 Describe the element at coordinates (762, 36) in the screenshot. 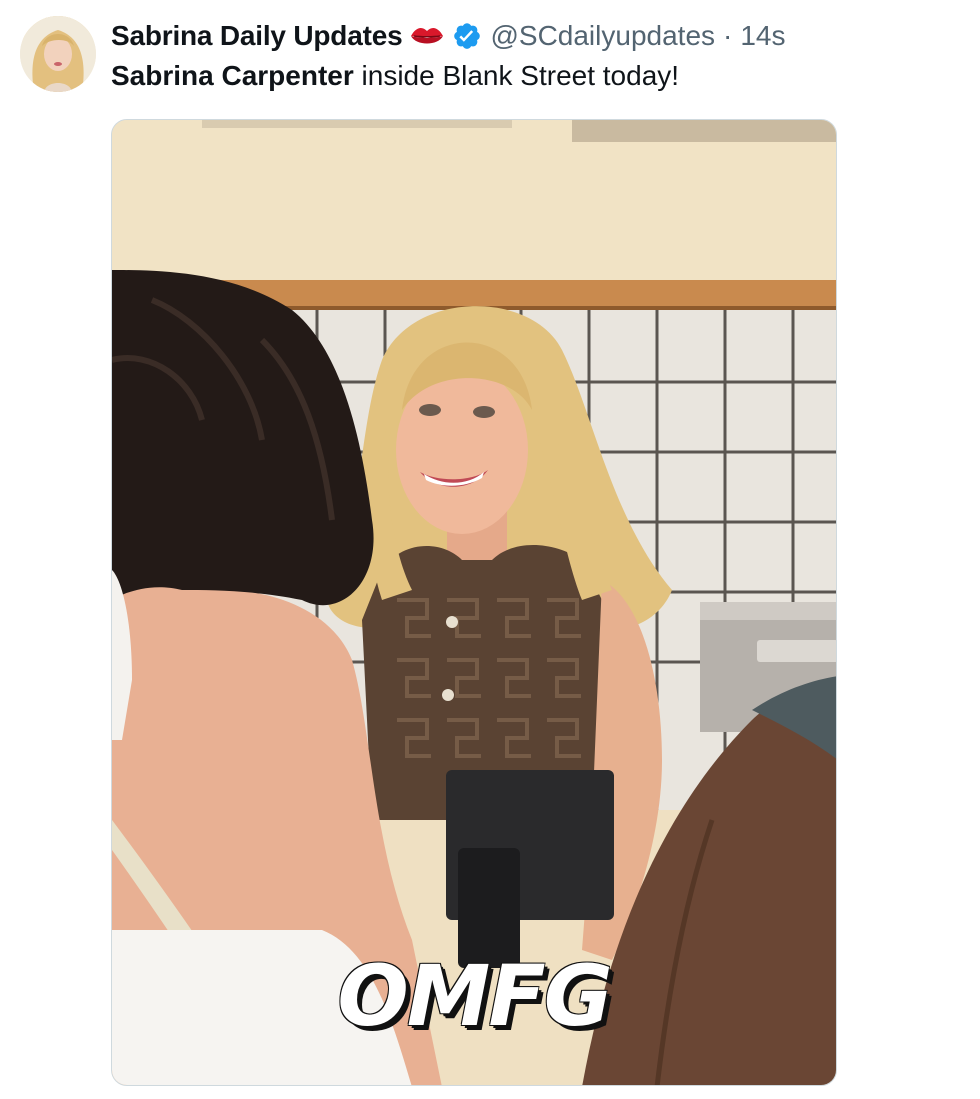

I see `timestamp: 14s` at that location.